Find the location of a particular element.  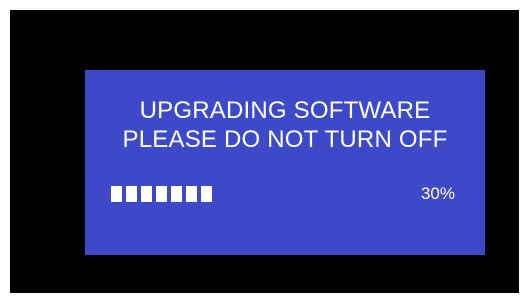

upgrade-title: UPGRADING SOFTWARE is located at coordinates (285, 110).